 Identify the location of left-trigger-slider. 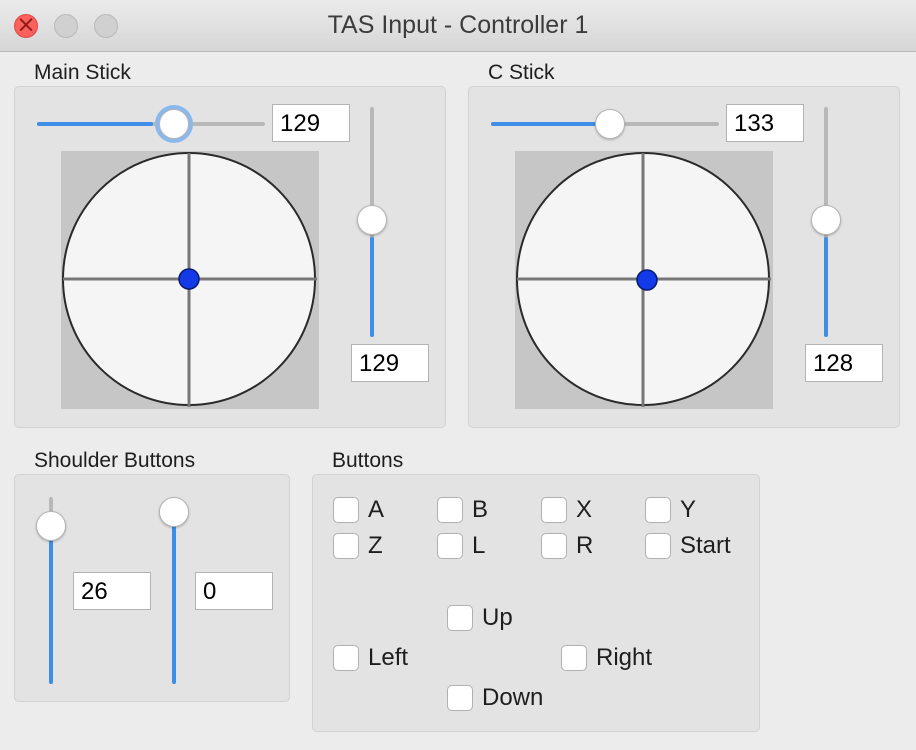
(51, 590).